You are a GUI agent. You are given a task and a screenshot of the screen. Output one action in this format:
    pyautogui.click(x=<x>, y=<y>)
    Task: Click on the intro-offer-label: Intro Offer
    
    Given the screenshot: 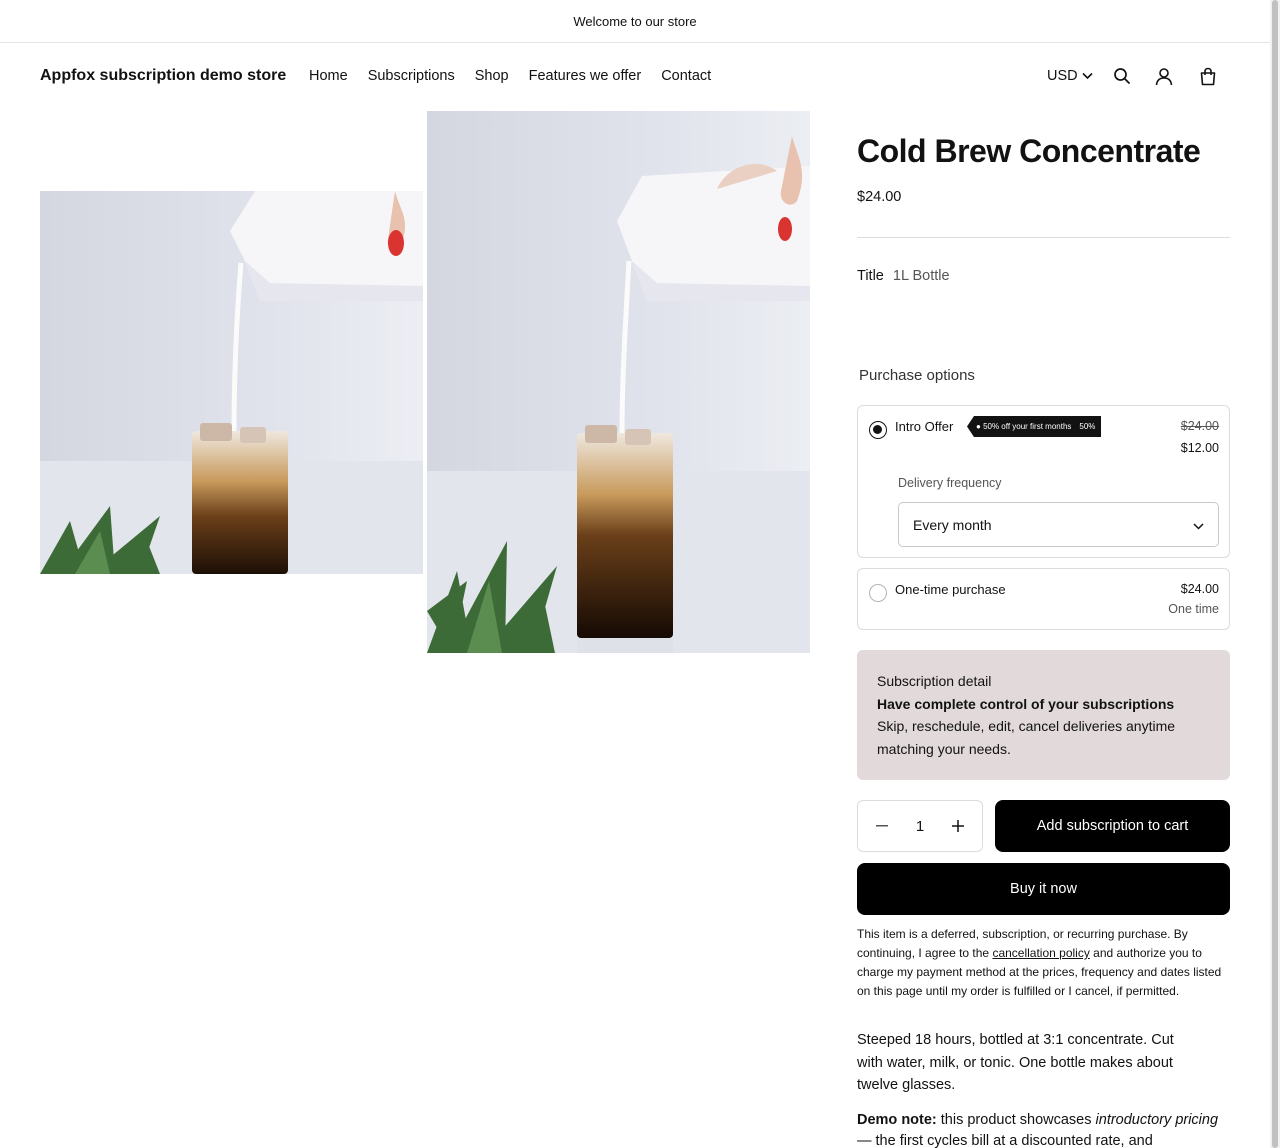 What is the action you would take?
    pyautogui.click(x=924, y=426)
    